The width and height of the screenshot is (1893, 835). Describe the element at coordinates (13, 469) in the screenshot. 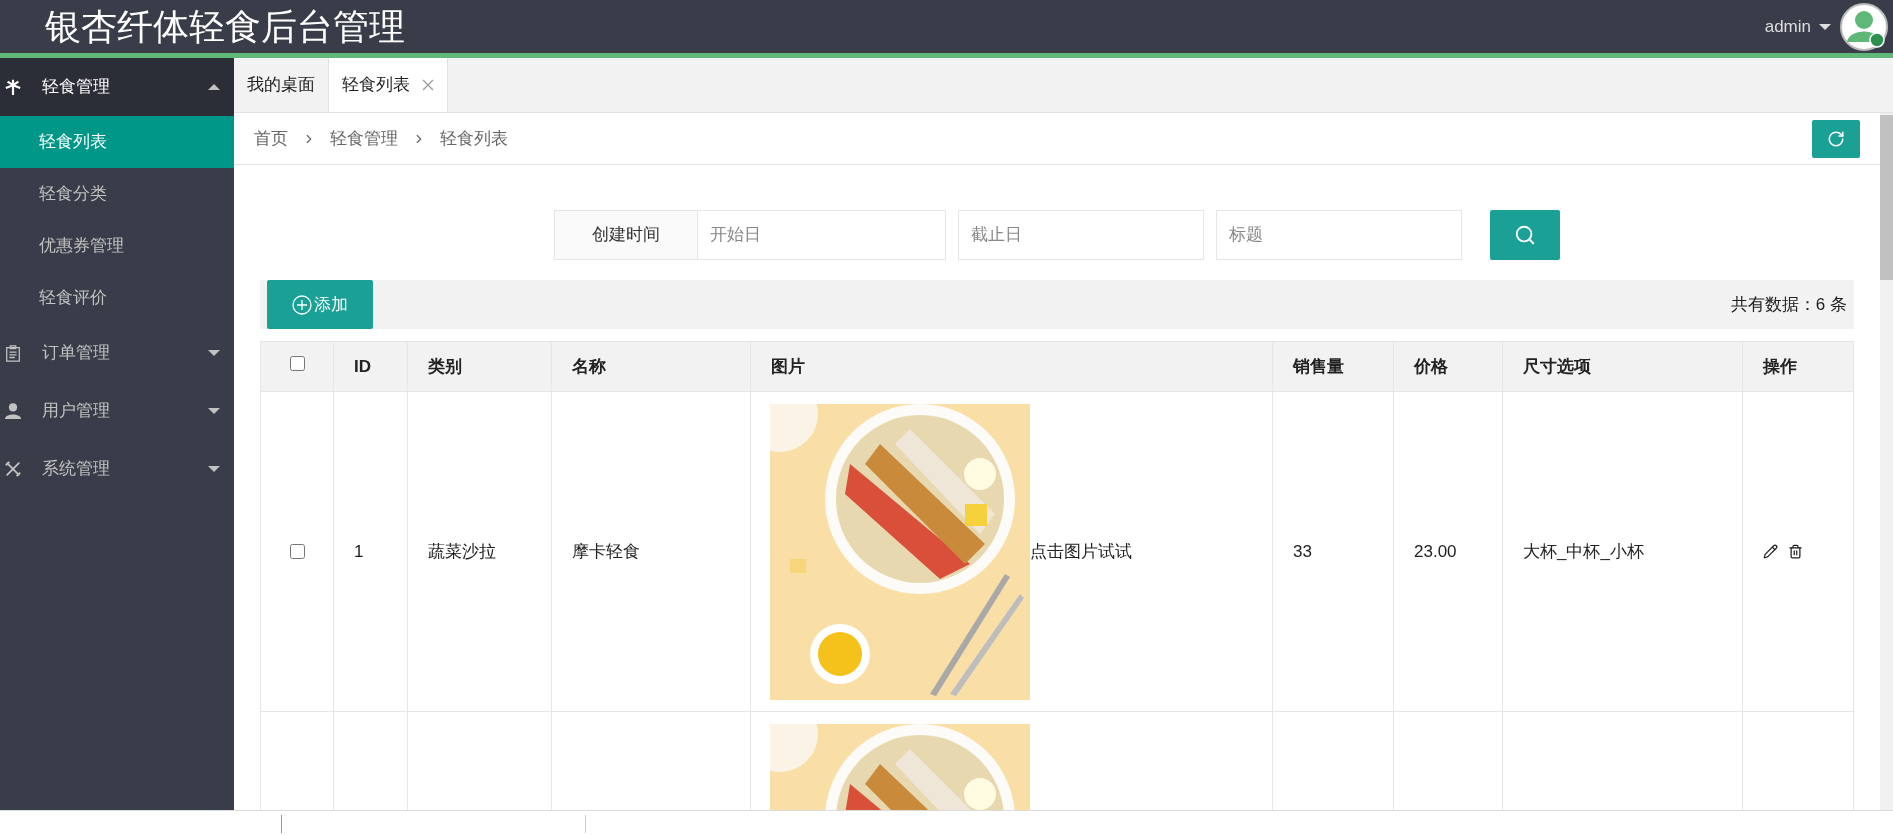

I see `tools-icon` at that location.